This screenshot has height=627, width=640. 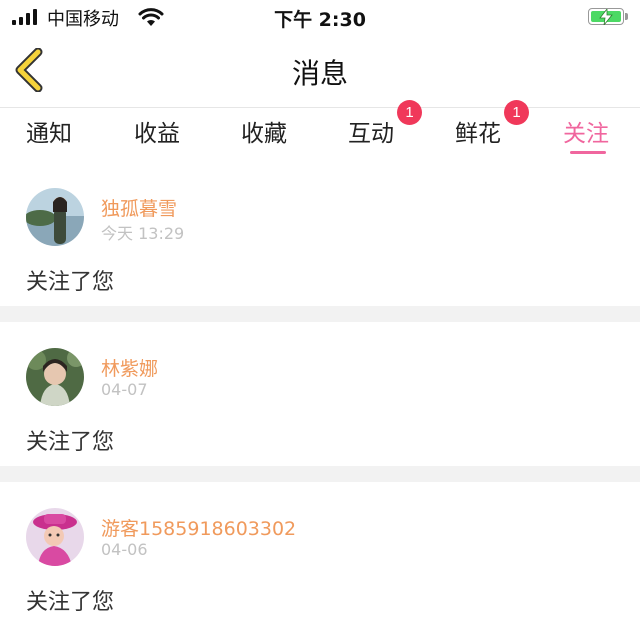 What do you see at coordinates (157, 131) in the screenshot?
I see `tab-earnings: 收益` at bounding box center [157, 131].